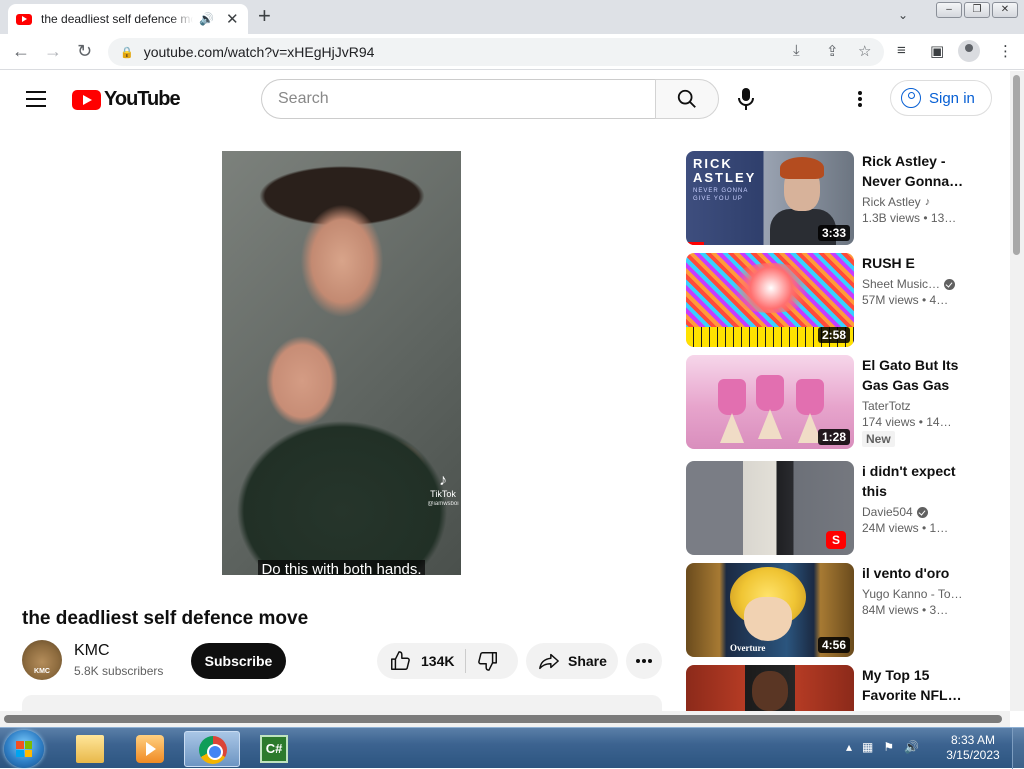 This screenshot has width=1024, height=769. Describe the element at coordinates (860, 100) in the screenshot. I see `settings-more-icon` at that location.